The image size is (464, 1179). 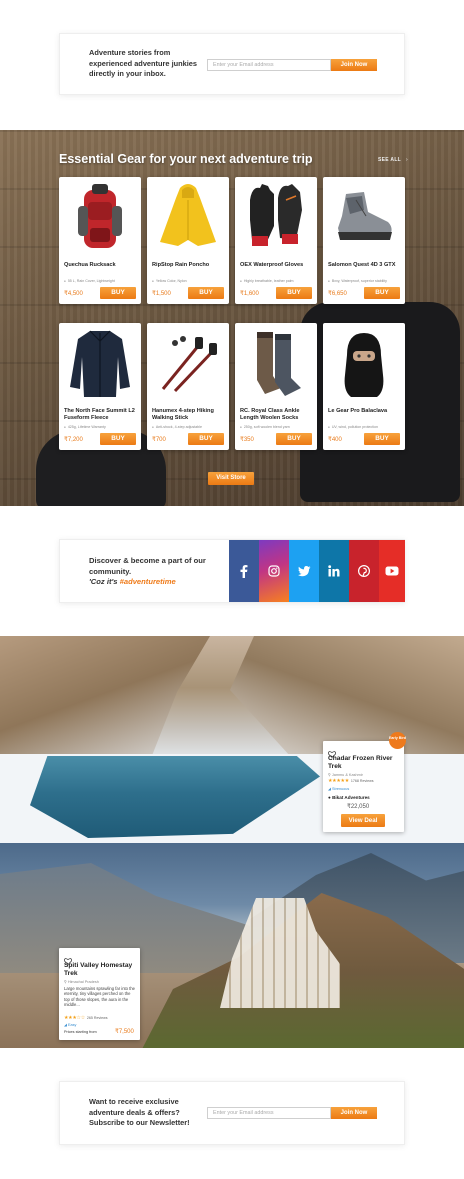 What do you see at coordinates (147, 581) in the screenshot?
I see `hashtag: #adventuretime` at bounding box center [147, 581].